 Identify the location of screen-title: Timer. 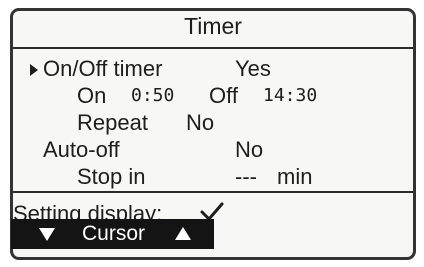
(213, 26).